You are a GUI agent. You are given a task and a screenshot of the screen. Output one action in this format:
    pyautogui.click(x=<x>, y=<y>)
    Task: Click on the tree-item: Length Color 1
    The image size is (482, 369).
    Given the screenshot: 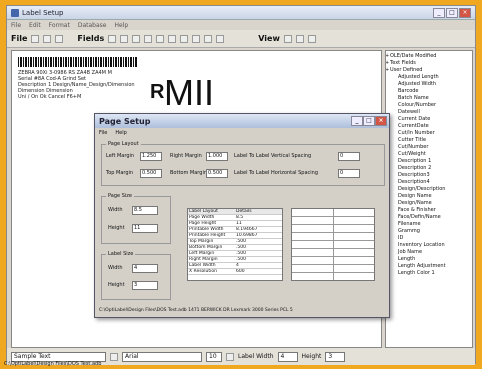 What is the action you would take?
    pyautogui.click(x=429, y=273)
    